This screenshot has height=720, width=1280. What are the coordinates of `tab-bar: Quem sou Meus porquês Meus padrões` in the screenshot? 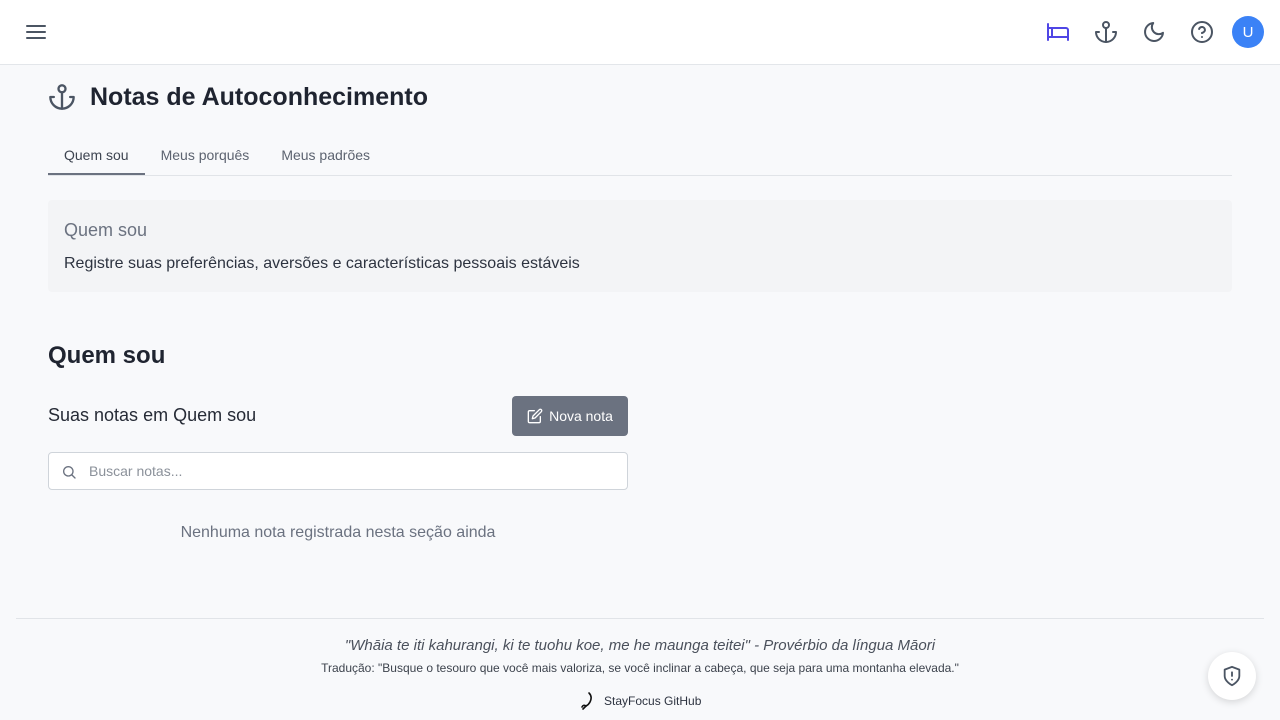 It's located at (640, 156).